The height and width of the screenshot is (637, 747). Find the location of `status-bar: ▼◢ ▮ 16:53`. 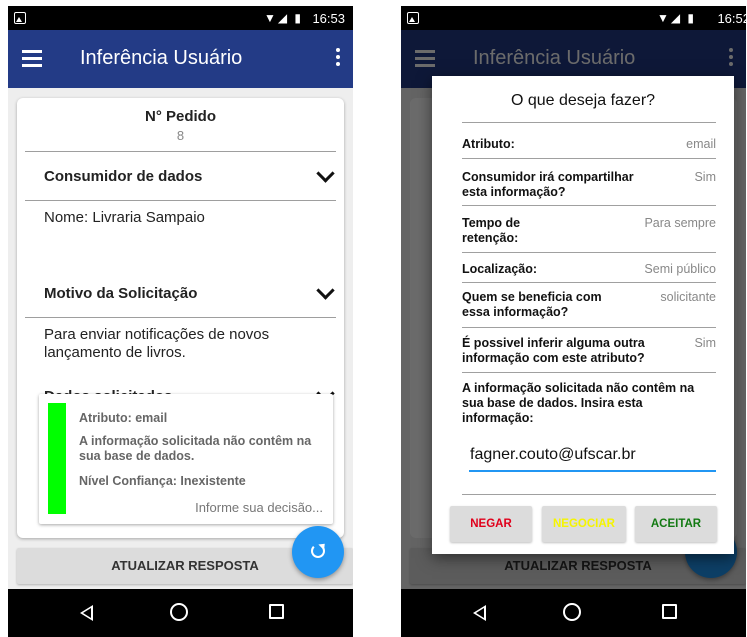

status-bar: ▼◢ ▮ 16:53 is located at coordinates (180, 18).